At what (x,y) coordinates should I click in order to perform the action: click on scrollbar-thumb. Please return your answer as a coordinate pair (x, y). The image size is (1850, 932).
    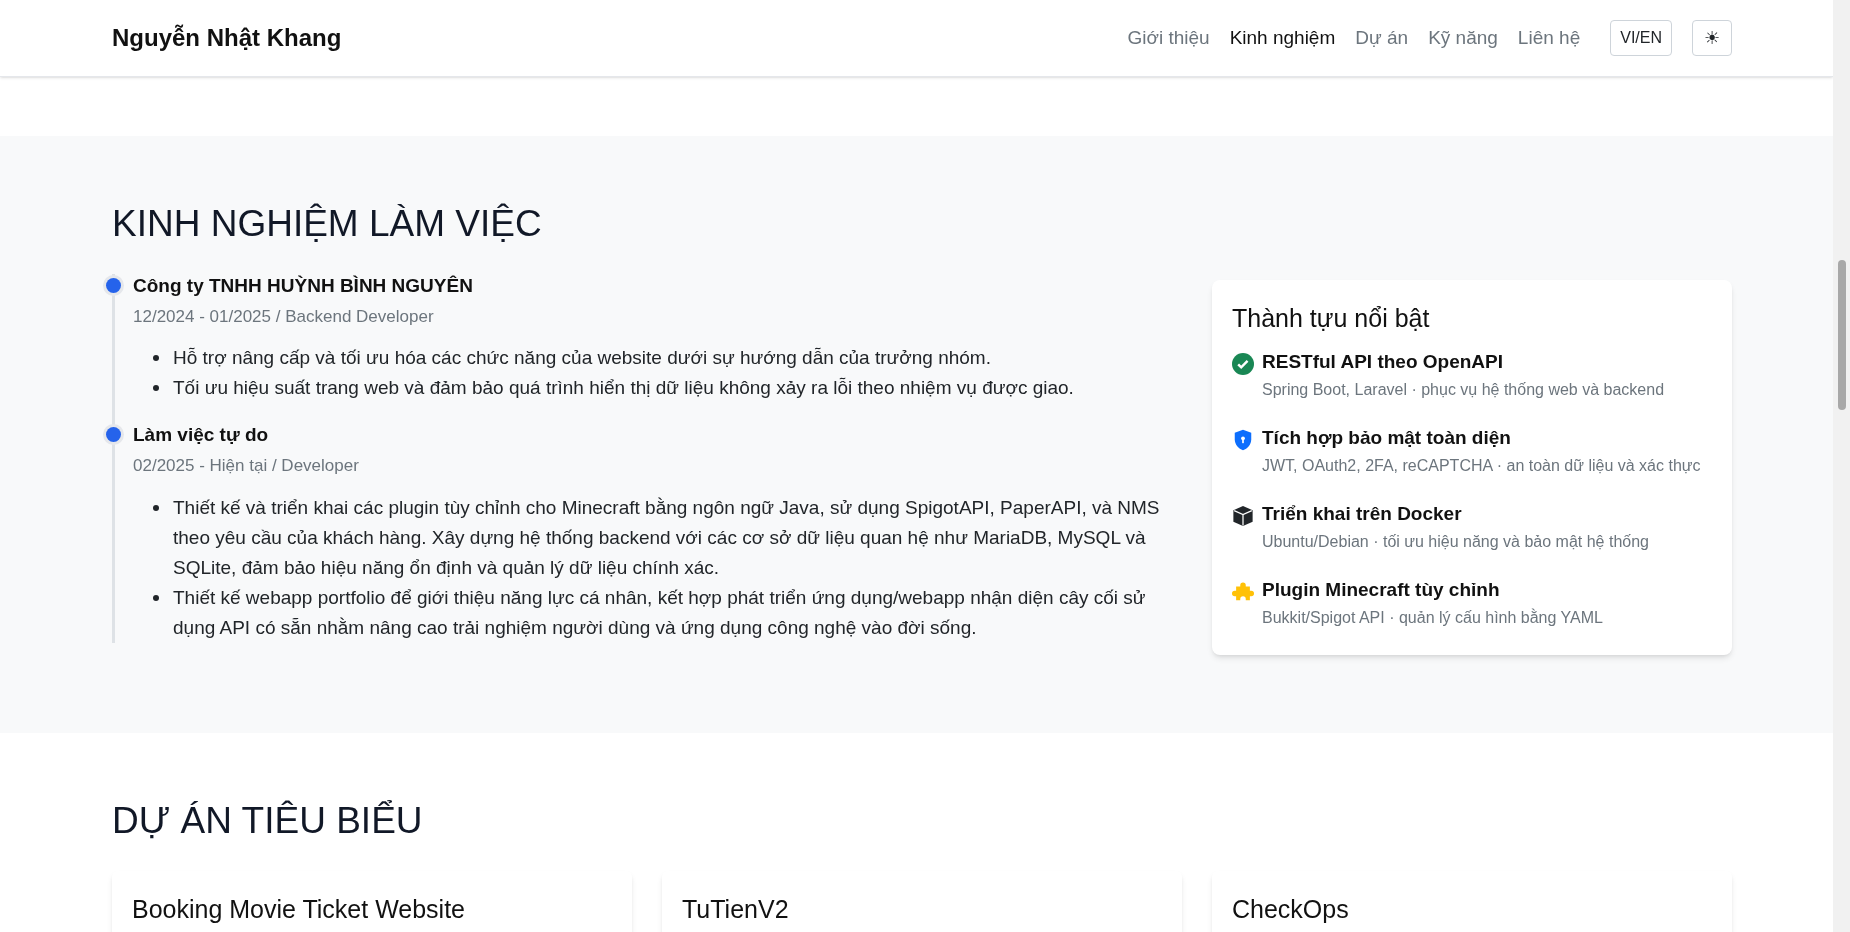
    Looking at the image, I should click on (1841, 335).